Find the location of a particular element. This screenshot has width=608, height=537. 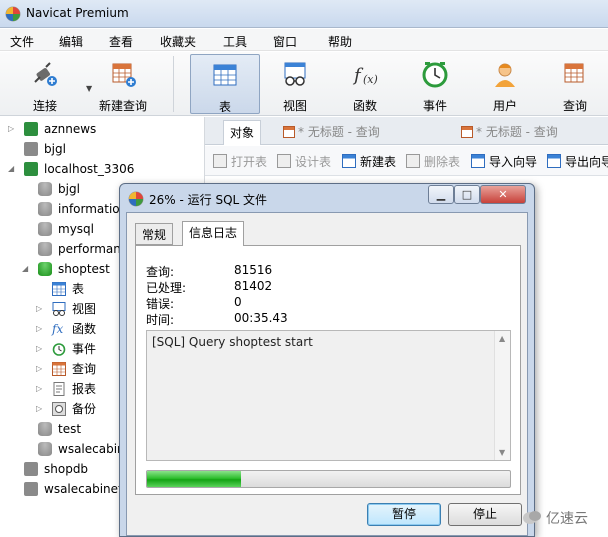

tree-item-bjgl-connection: bjgl is located at coordinates (100, 149).